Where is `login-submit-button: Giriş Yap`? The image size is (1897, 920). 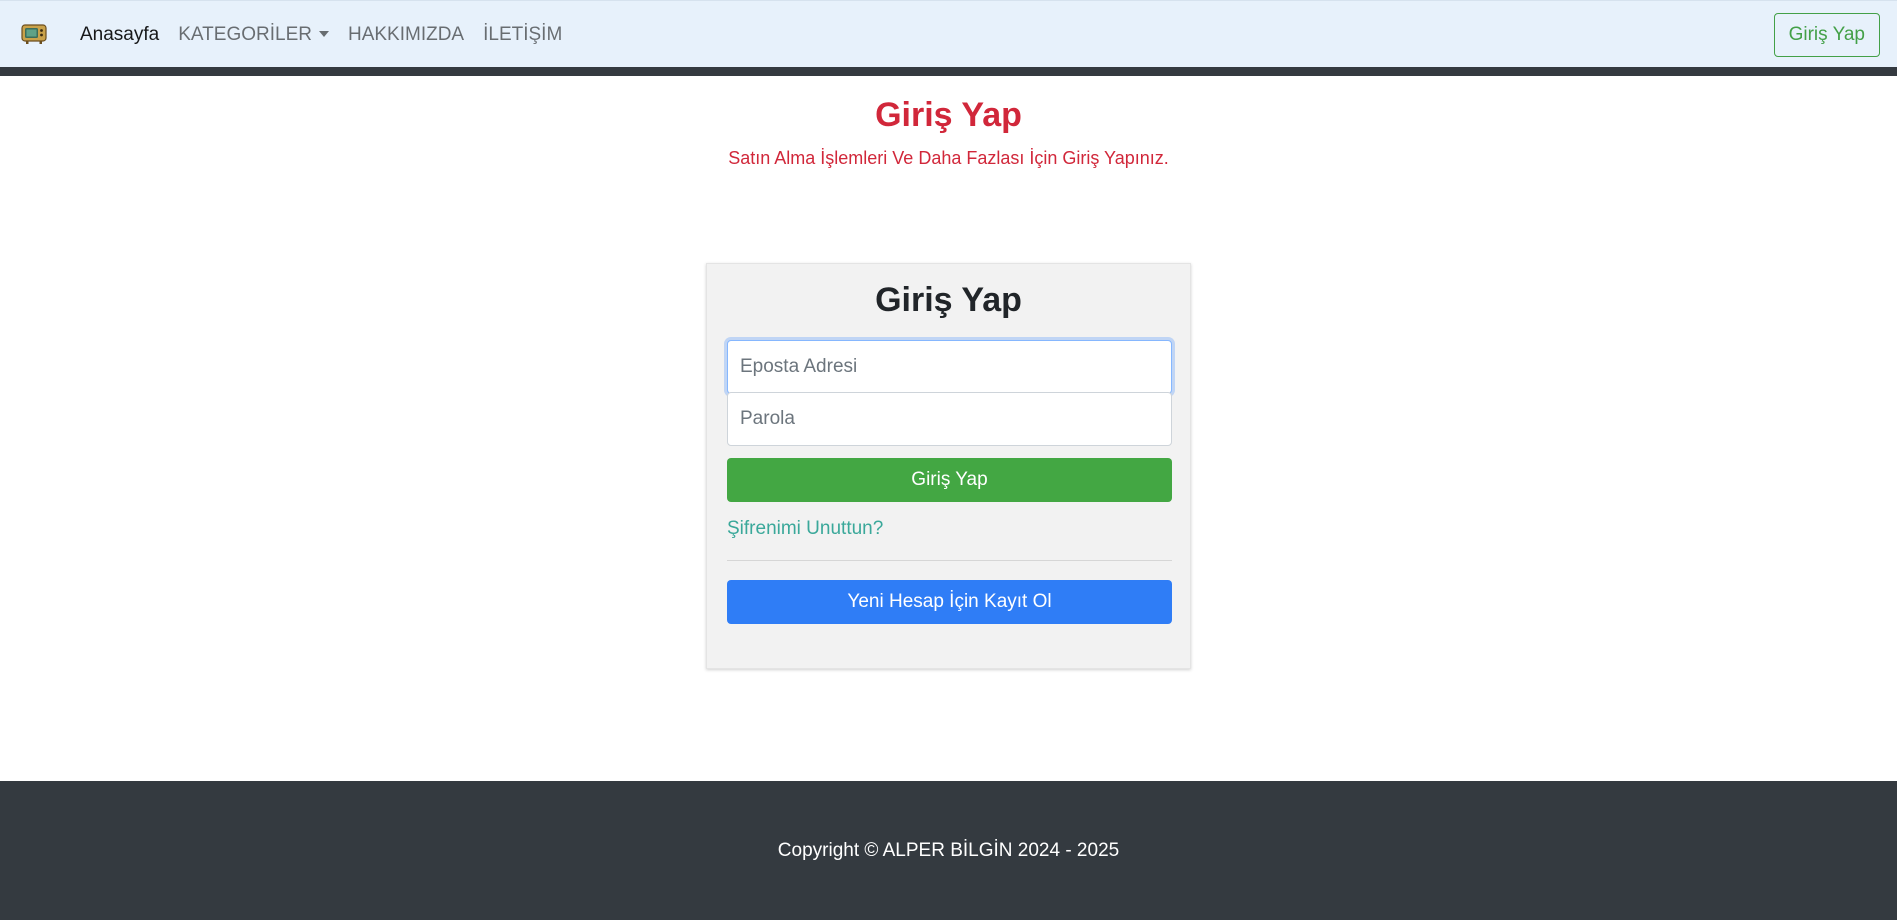
login-submit-button: Giriş Yap is located at coordinates (949, 480).